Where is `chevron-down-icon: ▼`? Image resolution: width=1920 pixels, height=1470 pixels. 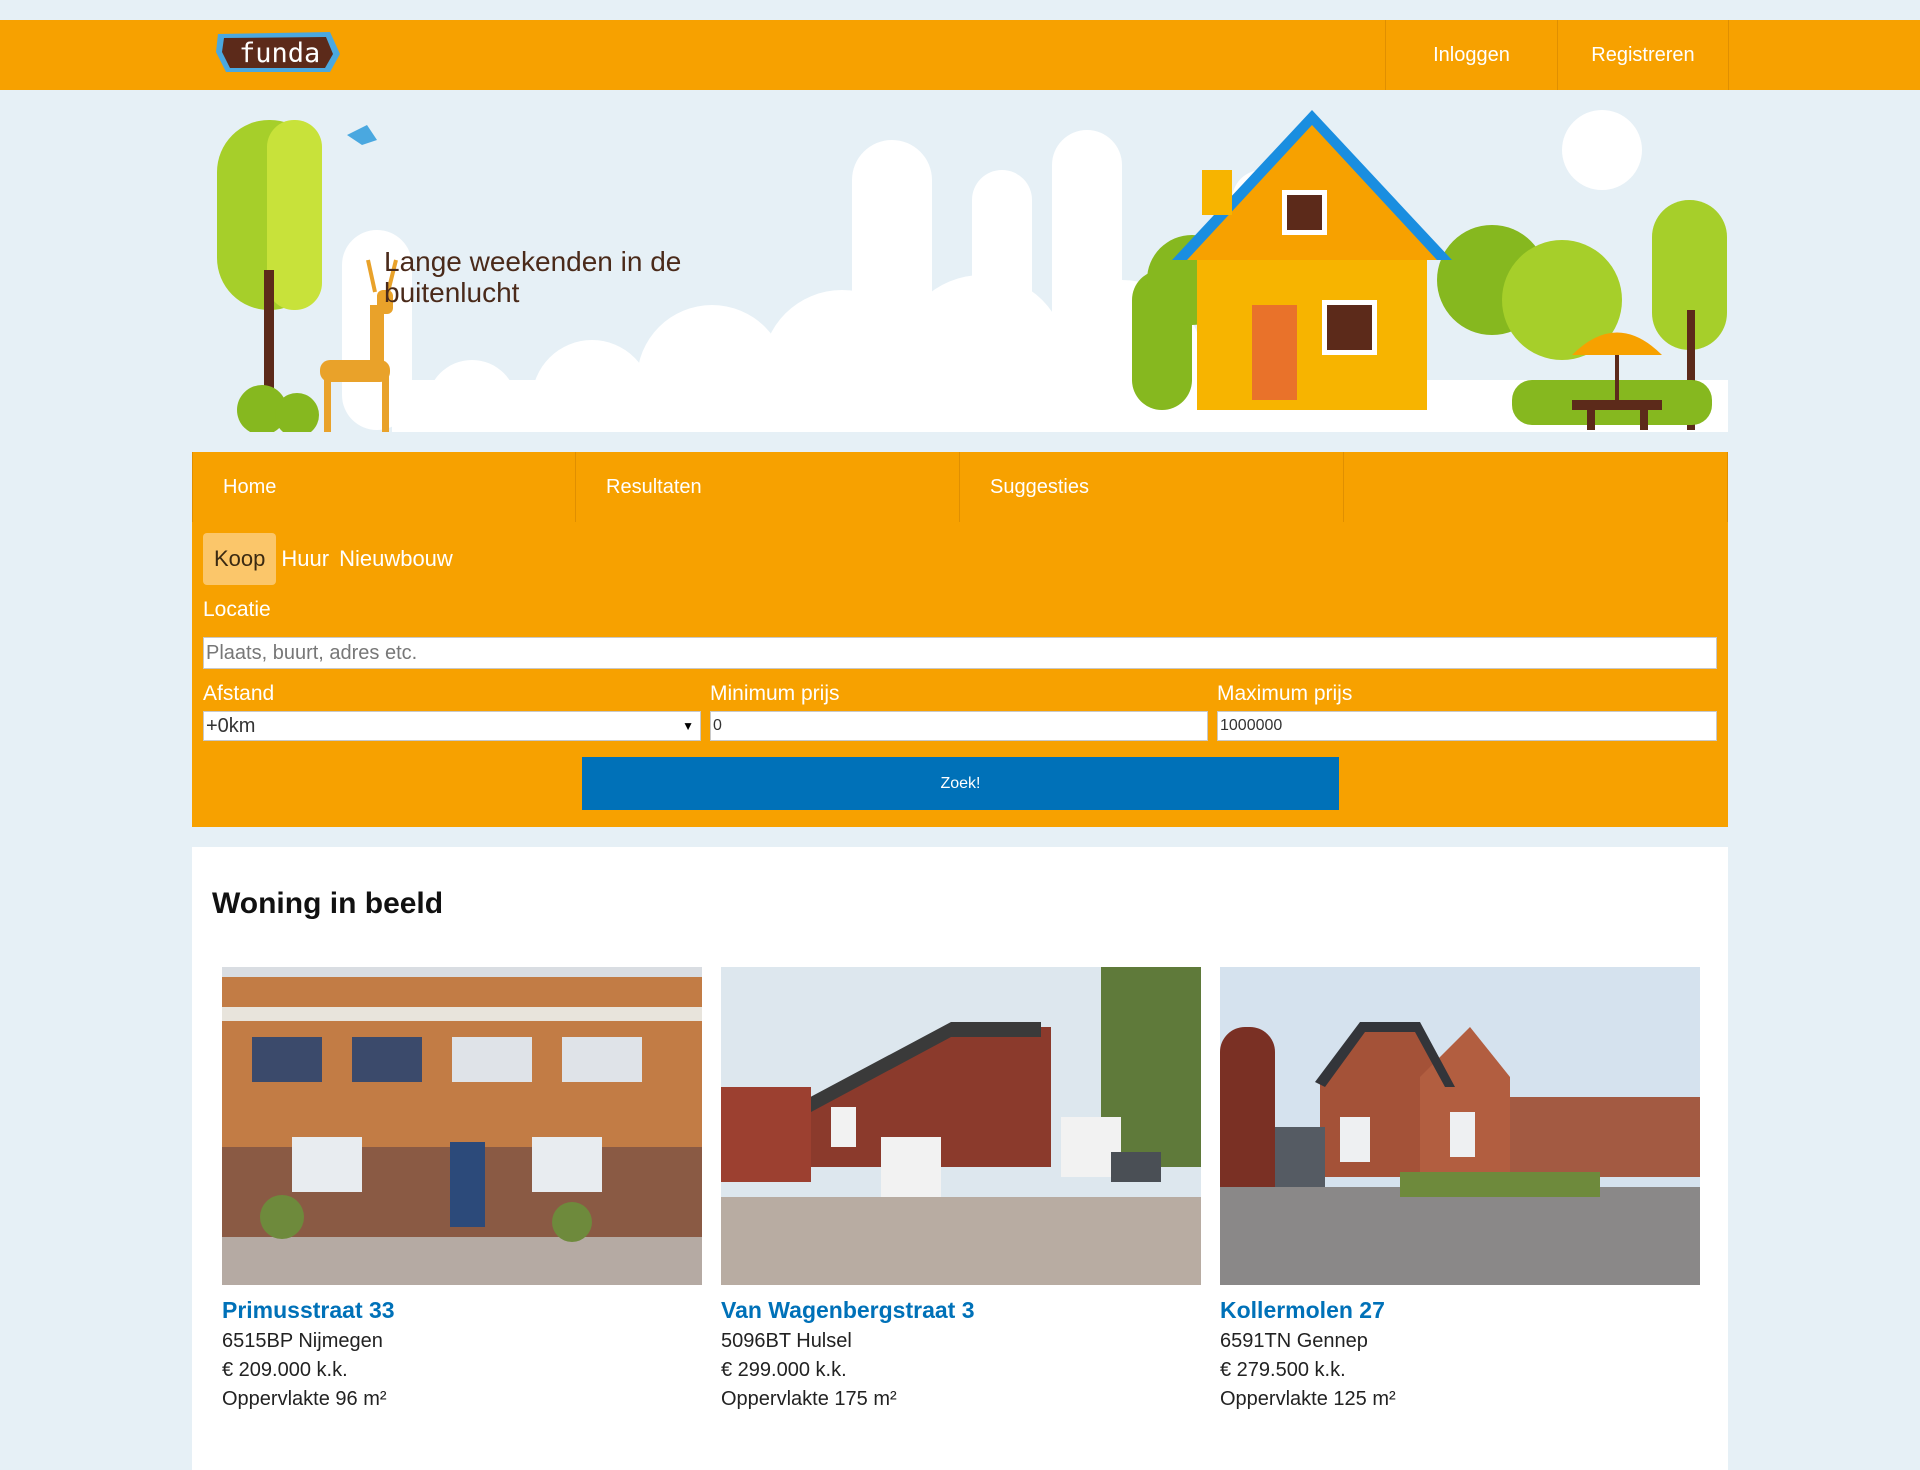
chevron-down-icon: ▼ is located at coordinates (688, 726).